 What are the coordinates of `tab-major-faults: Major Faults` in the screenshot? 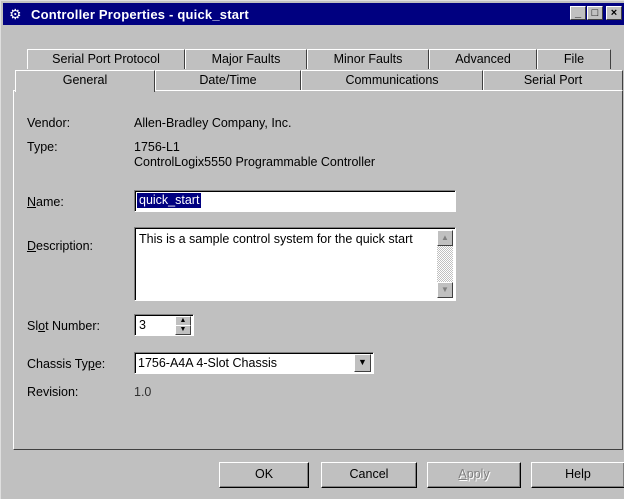 It's located at (246, 59).